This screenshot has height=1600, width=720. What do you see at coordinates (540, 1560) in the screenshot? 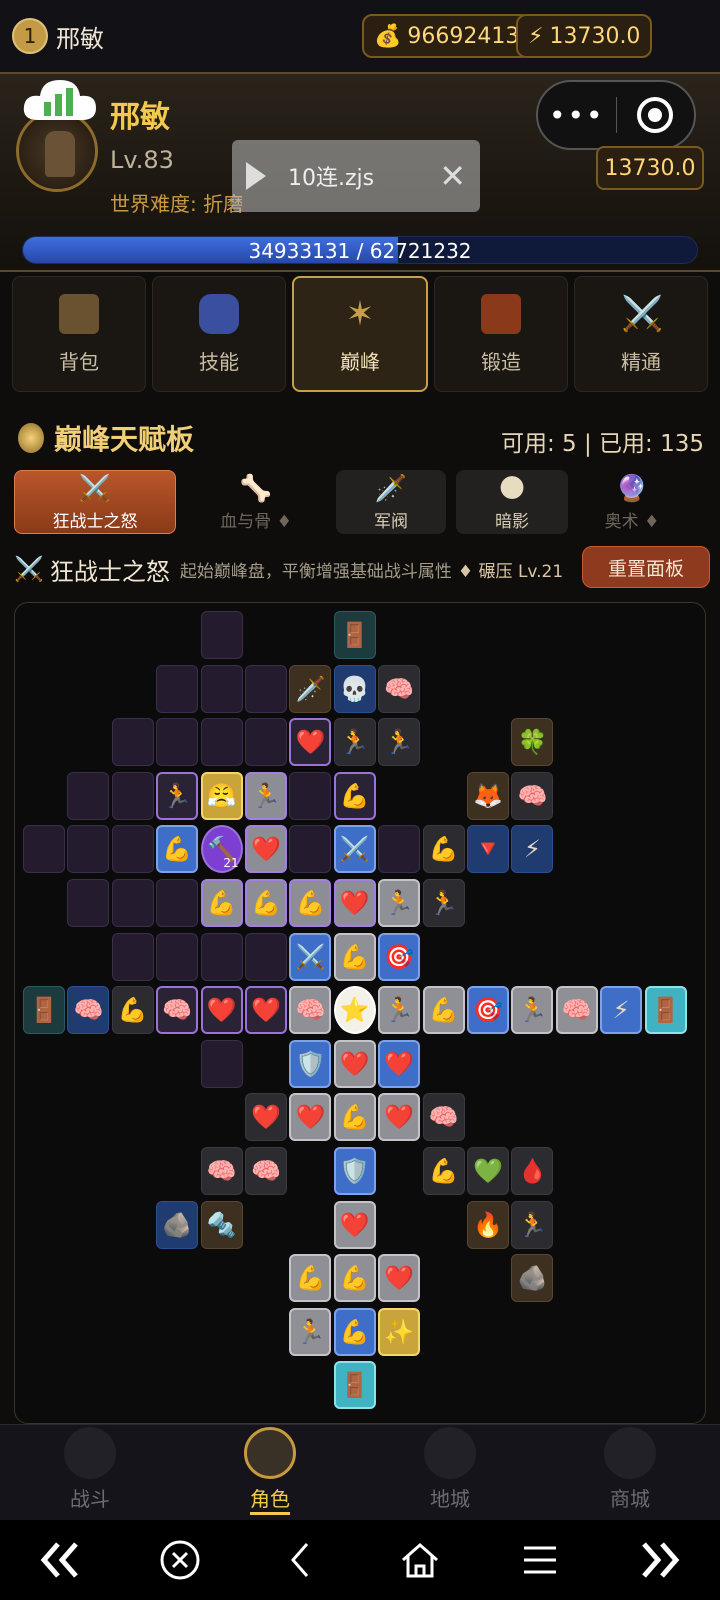
I see `menu-icon` at bounding box center [540, 1560].